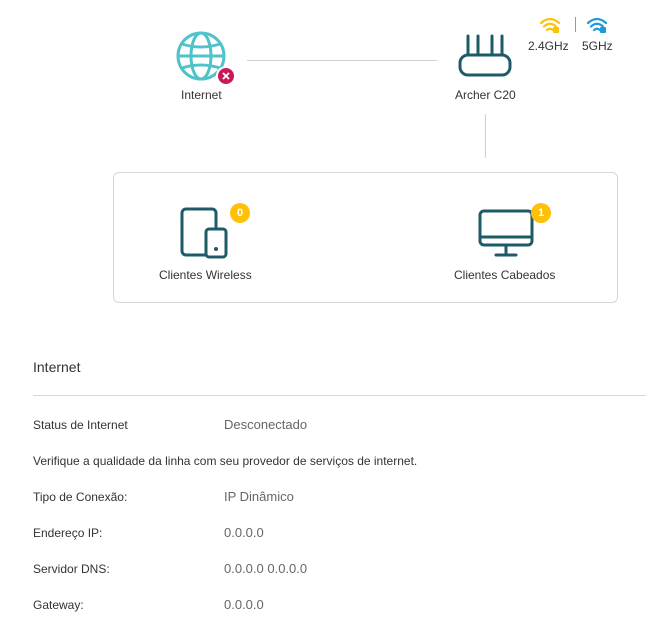 The width and height of the screenshot is (646, 633). What do you see at coordinates (244, 604) in the screenshot?
I see `gateway-value: 0.0.0.0` at bounding box center [244, 604].